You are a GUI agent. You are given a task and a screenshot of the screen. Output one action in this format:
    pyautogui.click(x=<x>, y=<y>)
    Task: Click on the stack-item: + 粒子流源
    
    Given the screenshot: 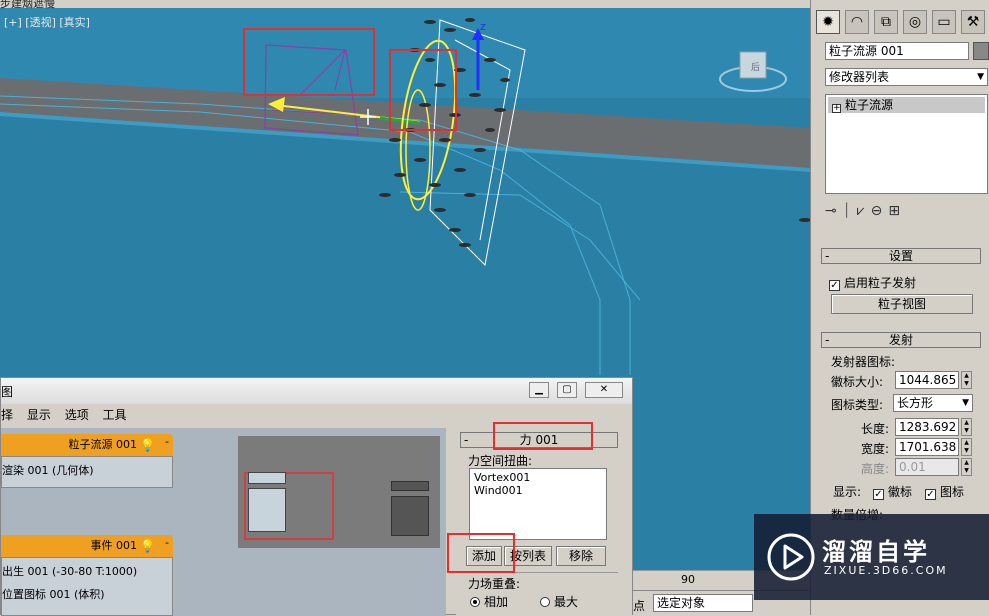 What is the action you would take?
    pyautogui.click(x=906, y=105)
    